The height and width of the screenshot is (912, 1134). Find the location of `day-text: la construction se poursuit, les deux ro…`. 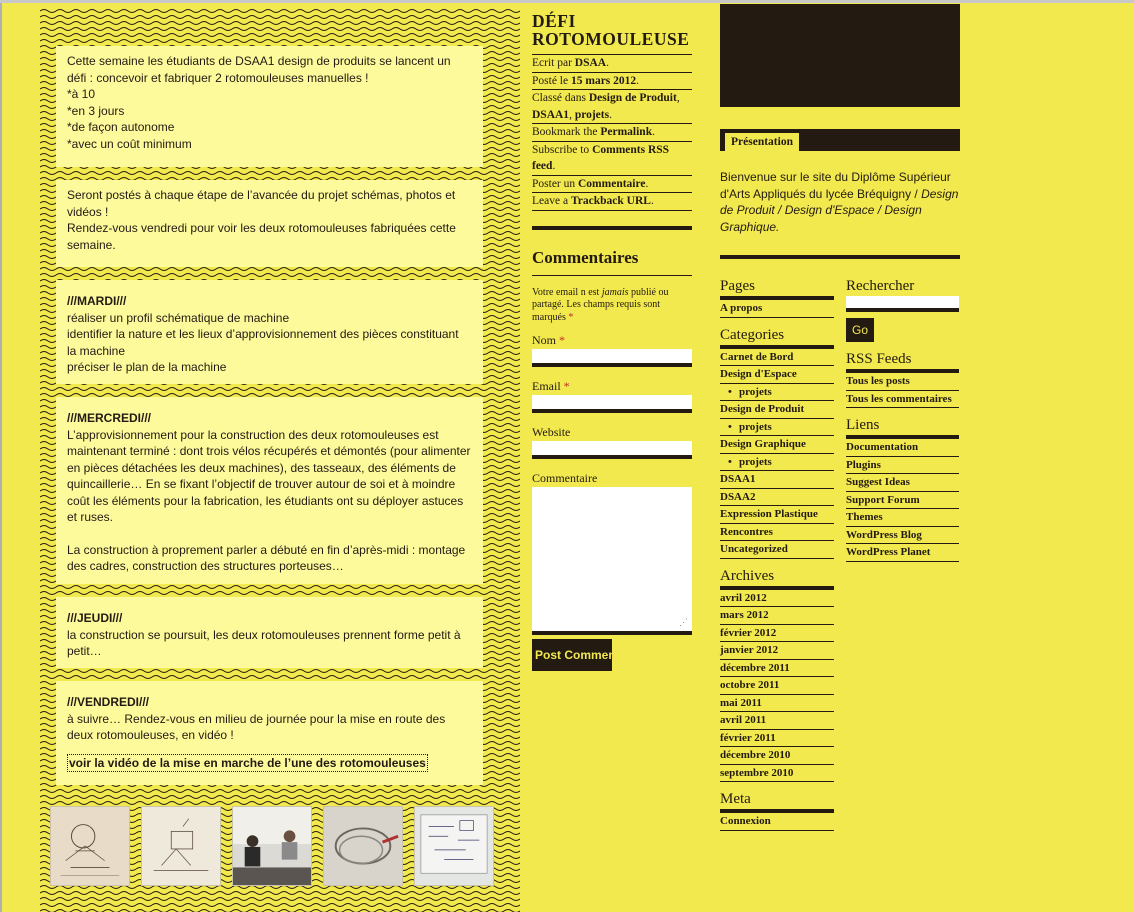

day-text: la construction se poursuit, les deux ro… is located at coordinates (264, 643).